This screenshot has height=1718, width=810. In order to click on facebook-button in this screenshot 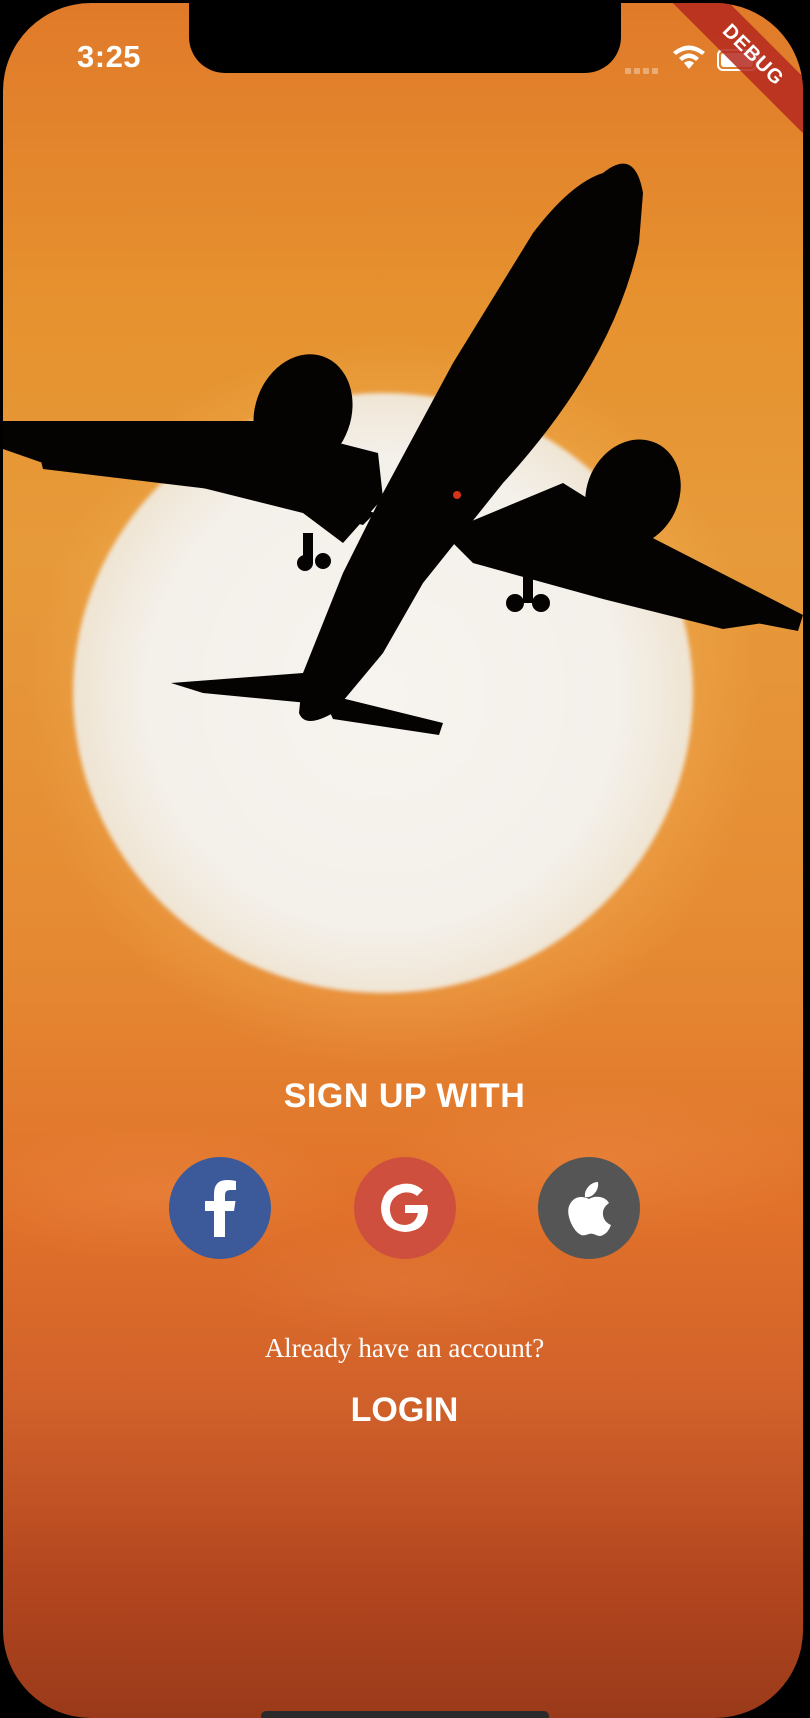, I will do `click(220, 1208)`.